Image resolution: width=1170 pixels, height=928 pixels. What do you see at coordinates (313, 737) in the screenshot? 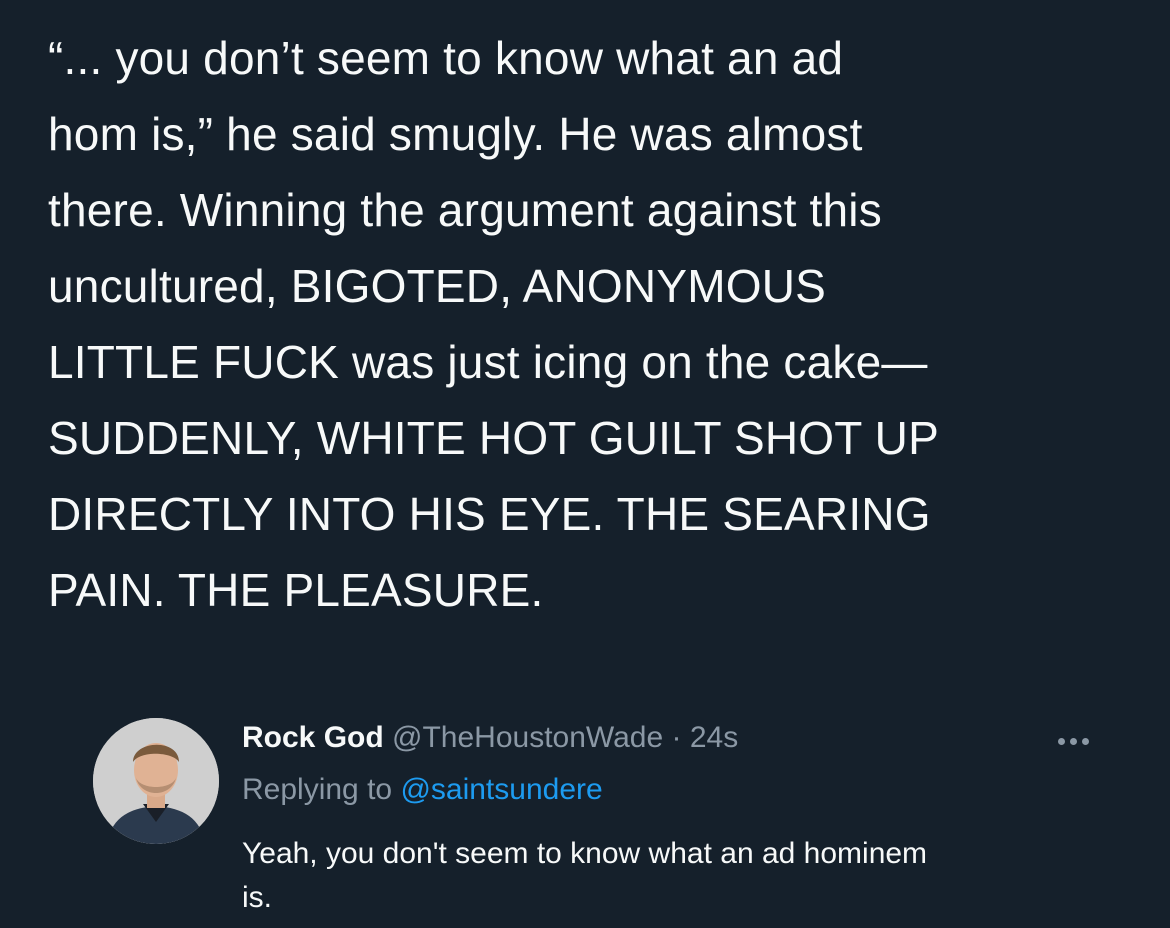
I see `display-name: Rock God` at bounding box center [313, 737].